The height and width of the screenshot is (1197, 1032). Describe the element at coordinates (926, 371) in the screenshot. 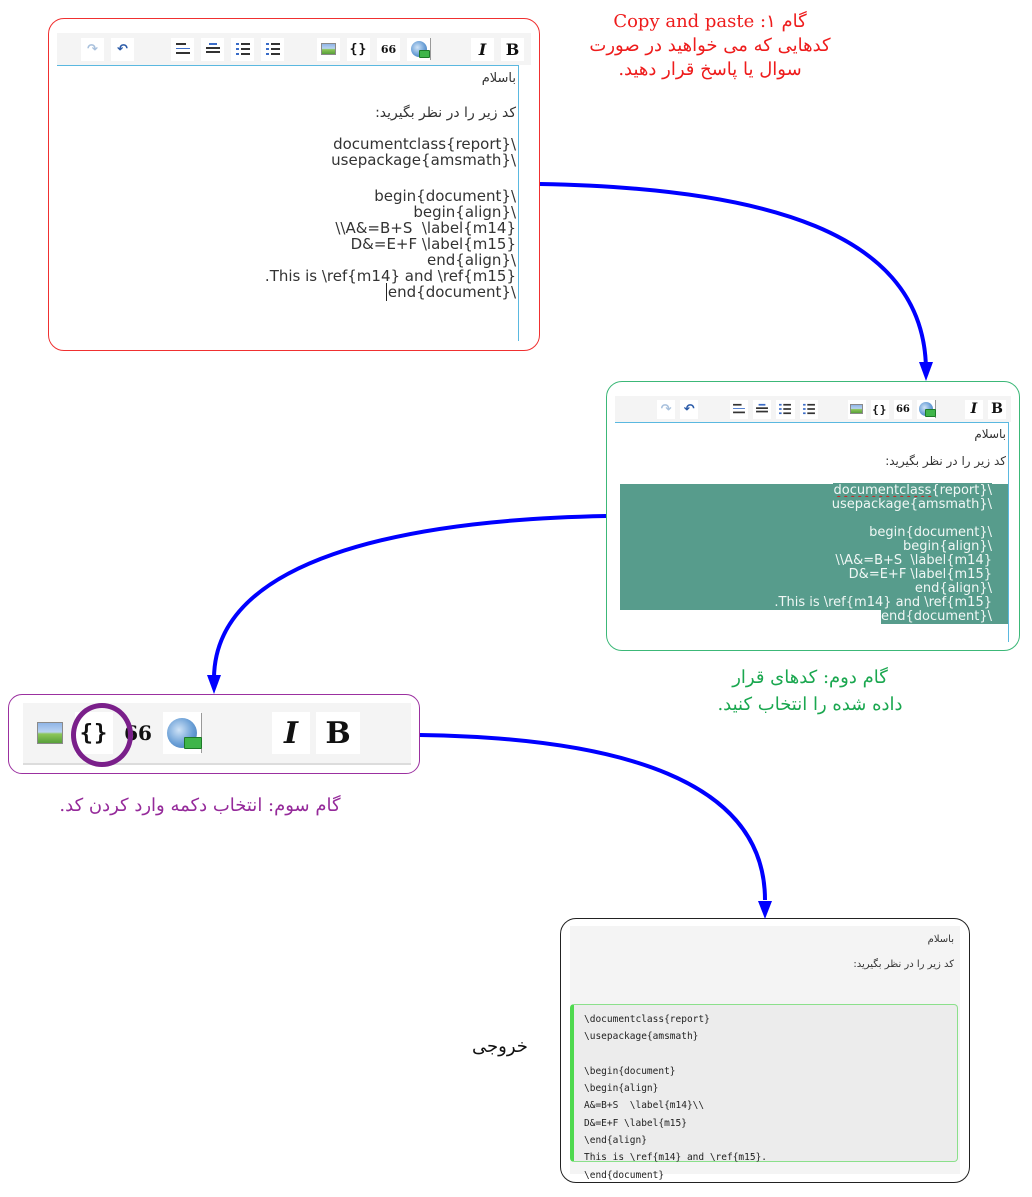

I see `arrowhead-step2` at that location.